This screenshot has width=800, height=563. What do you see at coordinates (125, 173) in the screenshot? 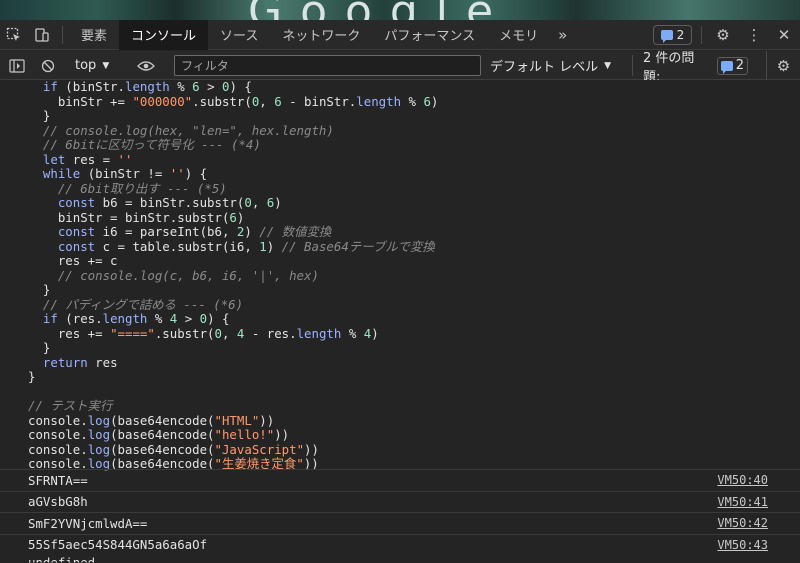
I see `code-line: while (binStr != '') {` at bounding box center [125, 173].